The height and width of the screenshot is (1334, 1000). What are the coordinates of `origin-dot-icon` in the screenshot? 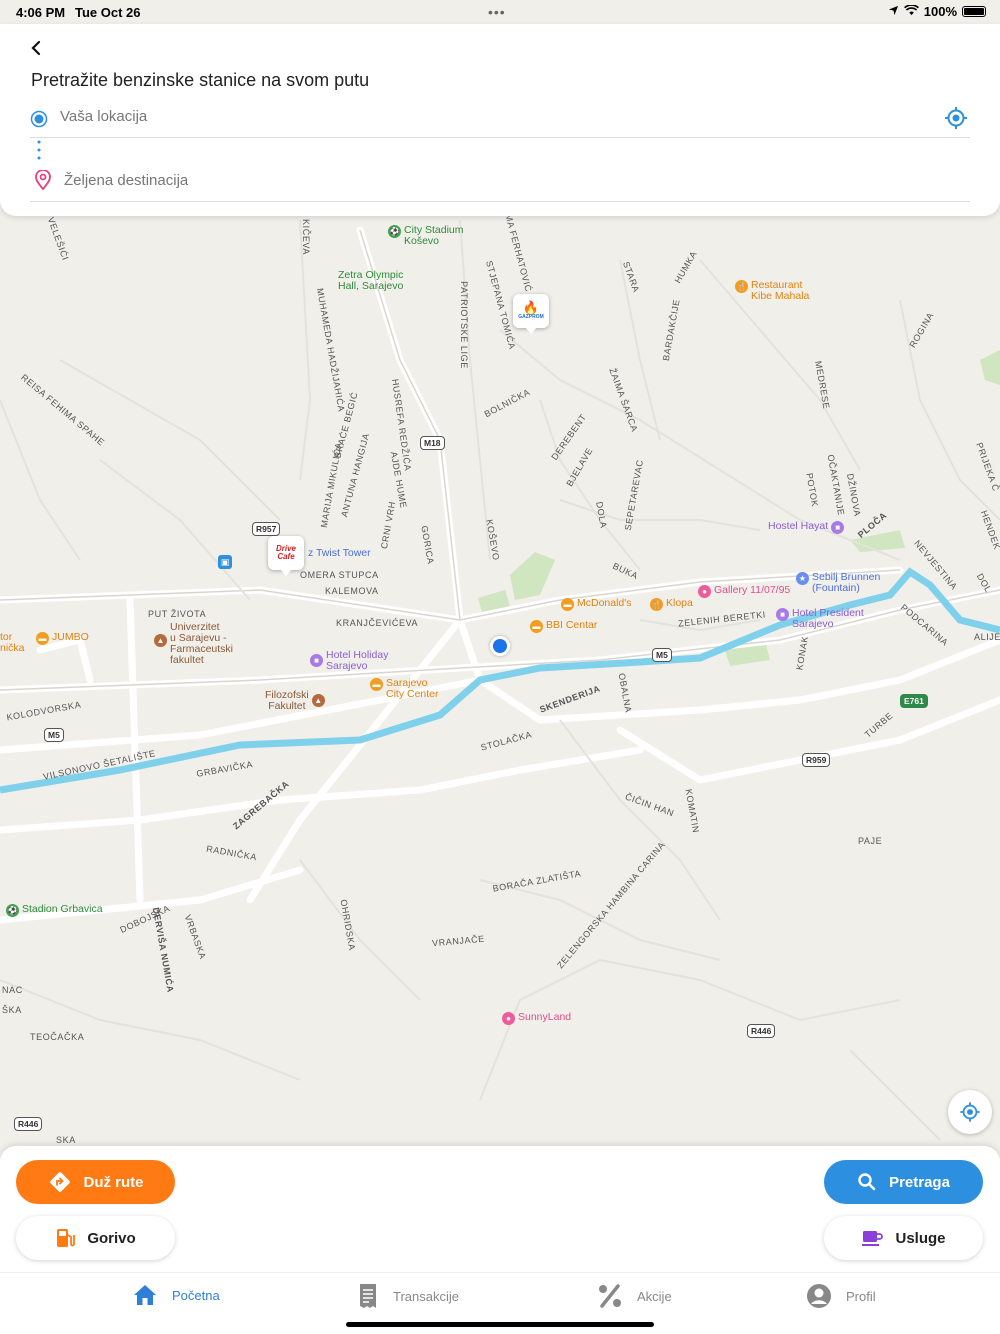 It's located at (39, 121).